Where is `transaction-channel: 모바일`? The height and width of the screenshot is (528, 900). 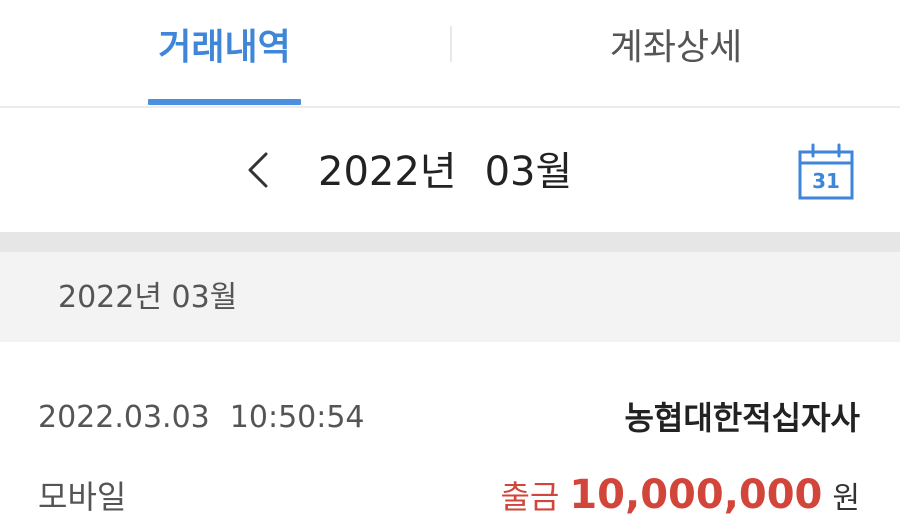 transaction-channel: 모바일 is located at coordinates (82, 497).